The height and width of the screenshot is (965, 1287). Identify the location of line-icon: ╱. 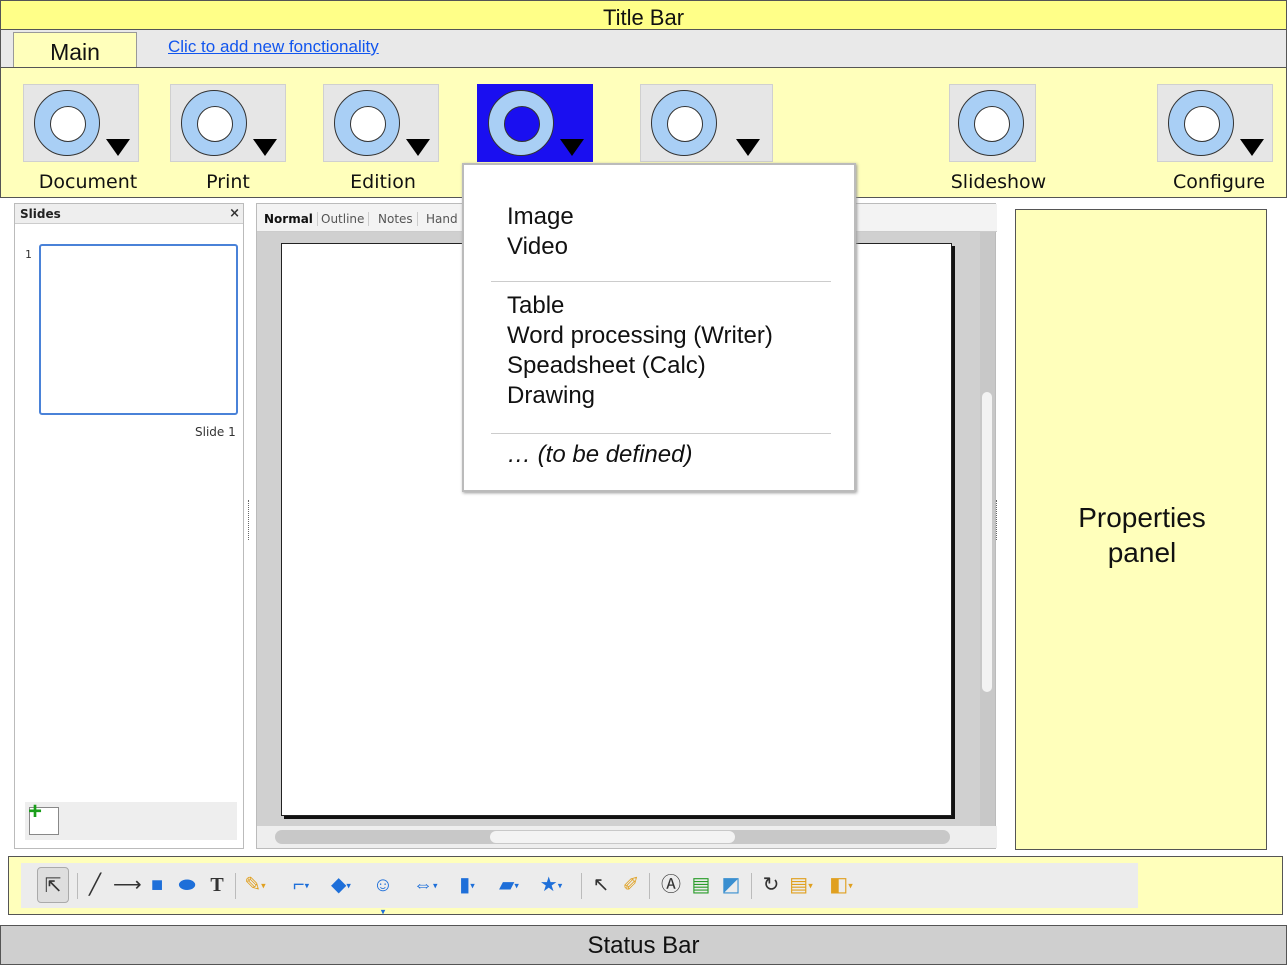
(95, 885).